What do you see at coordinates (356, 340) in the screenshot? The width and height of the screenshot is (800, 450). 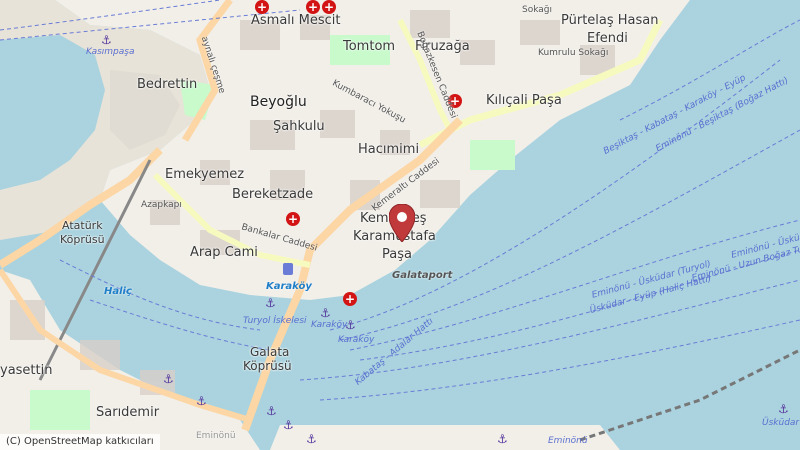 I see `label-karakoy-pier2: Karaköy` at bounding box center [356, 340].